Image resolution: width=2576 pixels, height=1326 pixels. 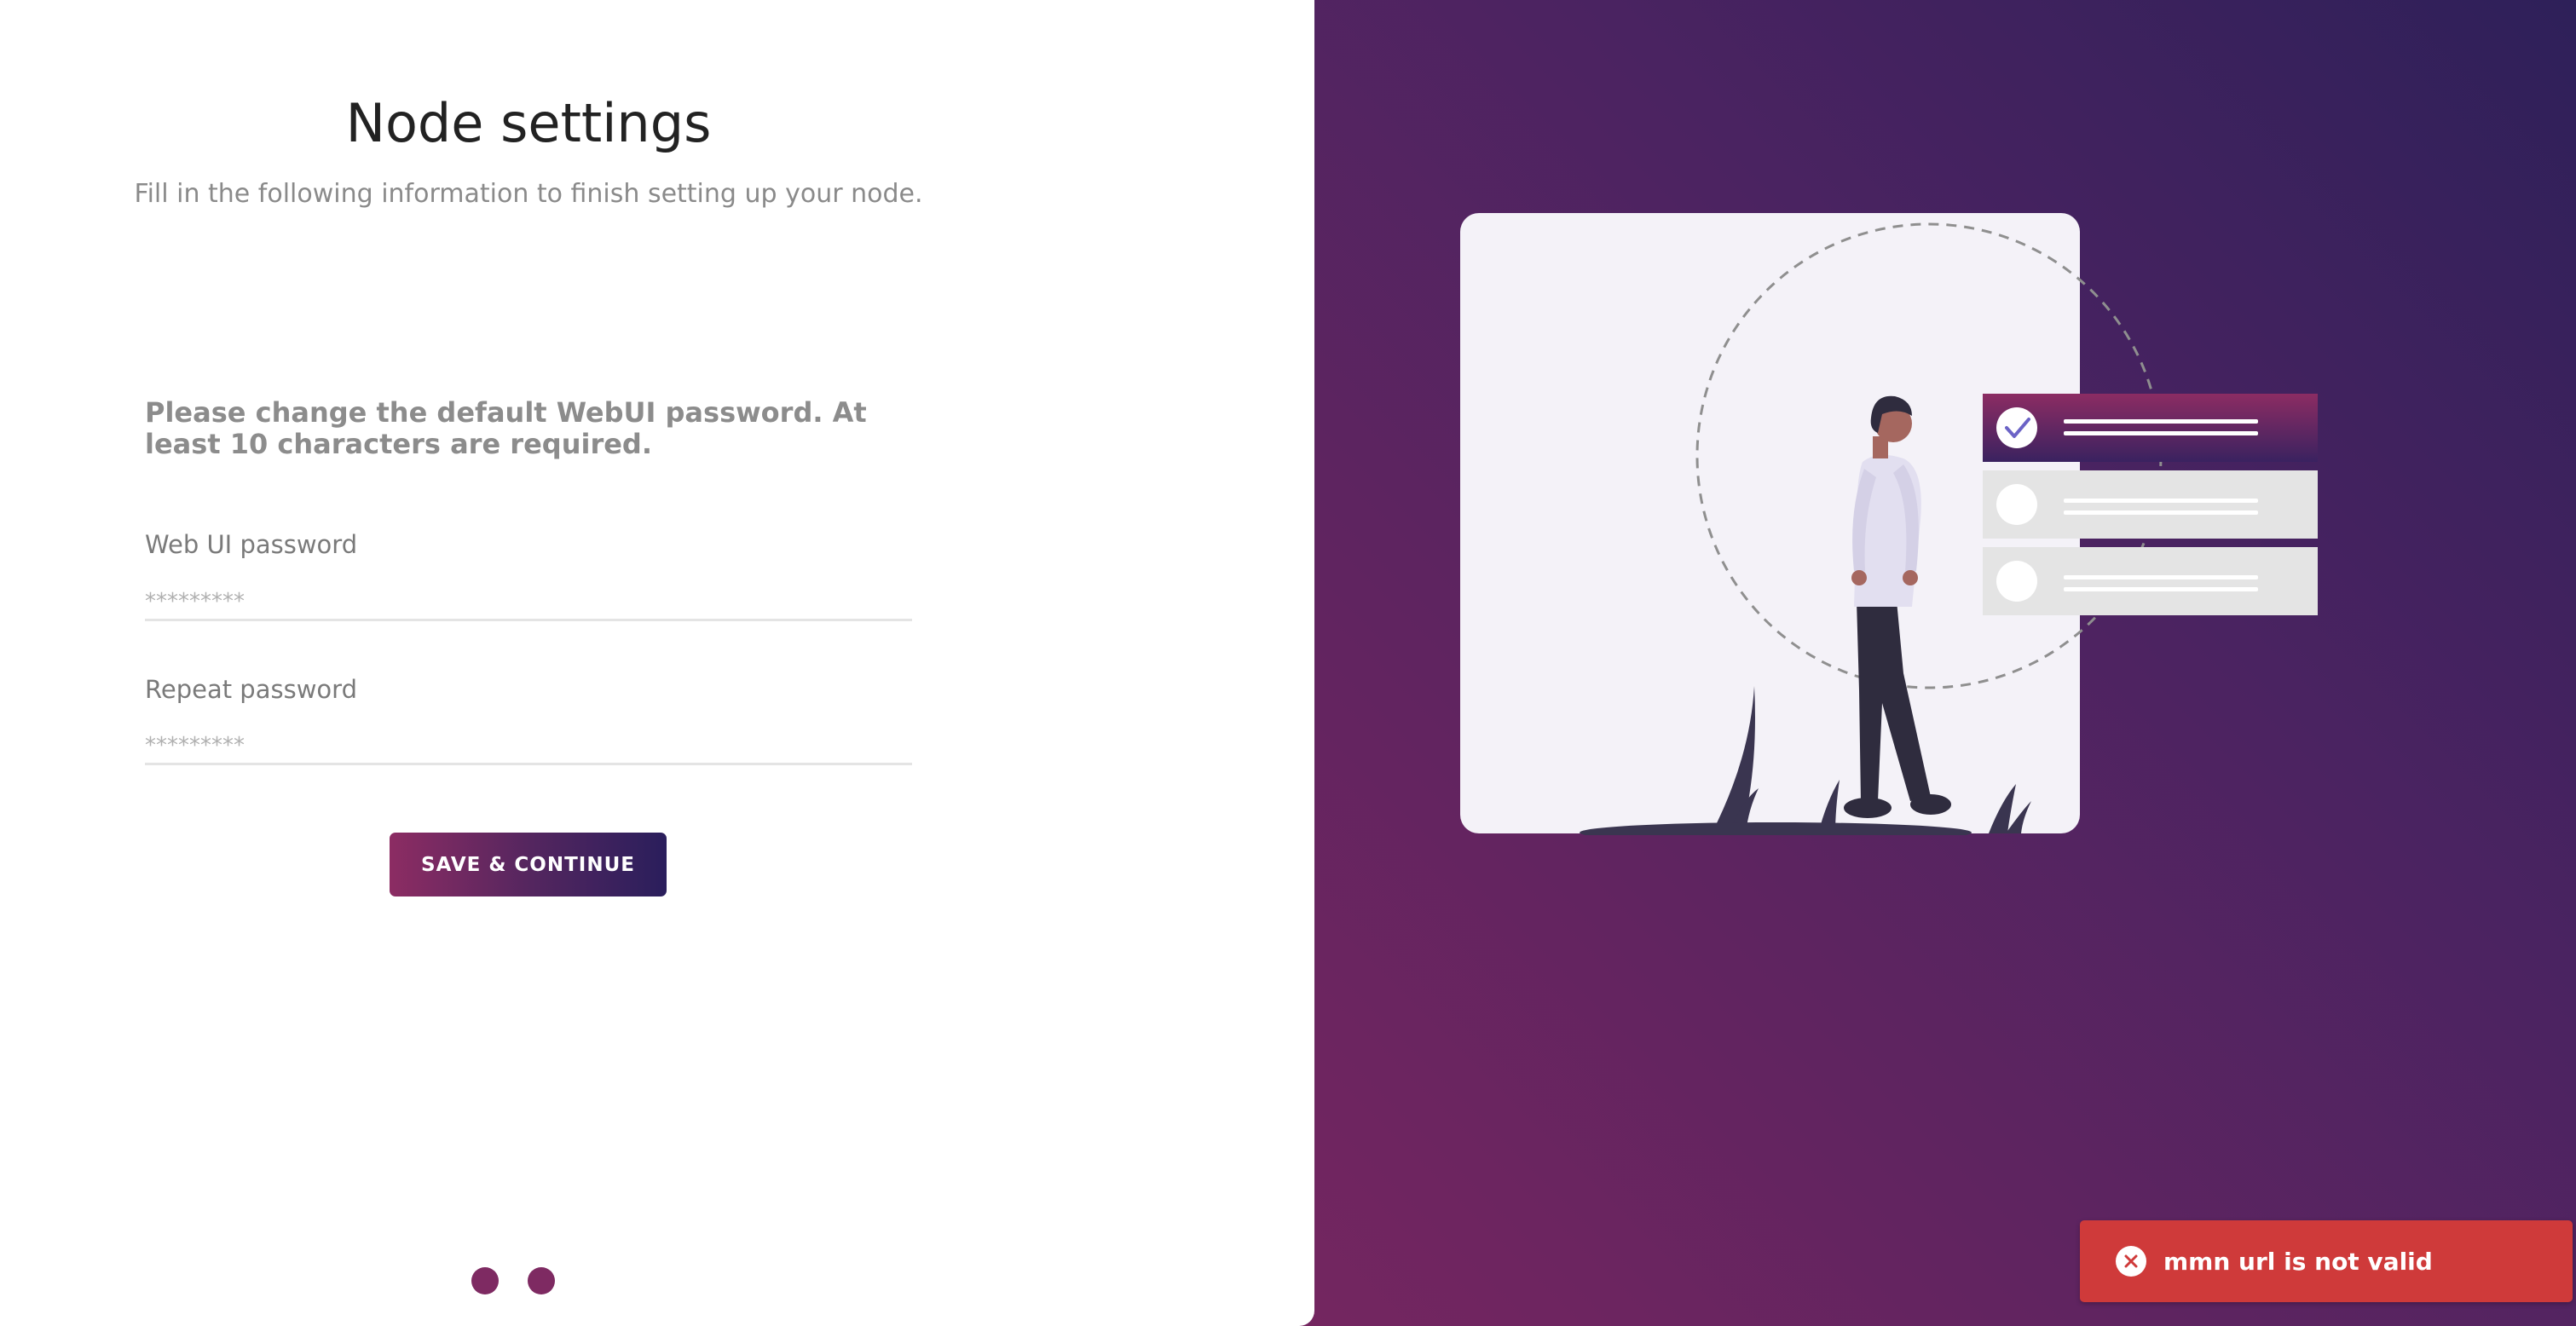 What do you see at coordinates (2016, 427) in the screenshot?
I see `check-icon` at bounding box center [2016, 427].